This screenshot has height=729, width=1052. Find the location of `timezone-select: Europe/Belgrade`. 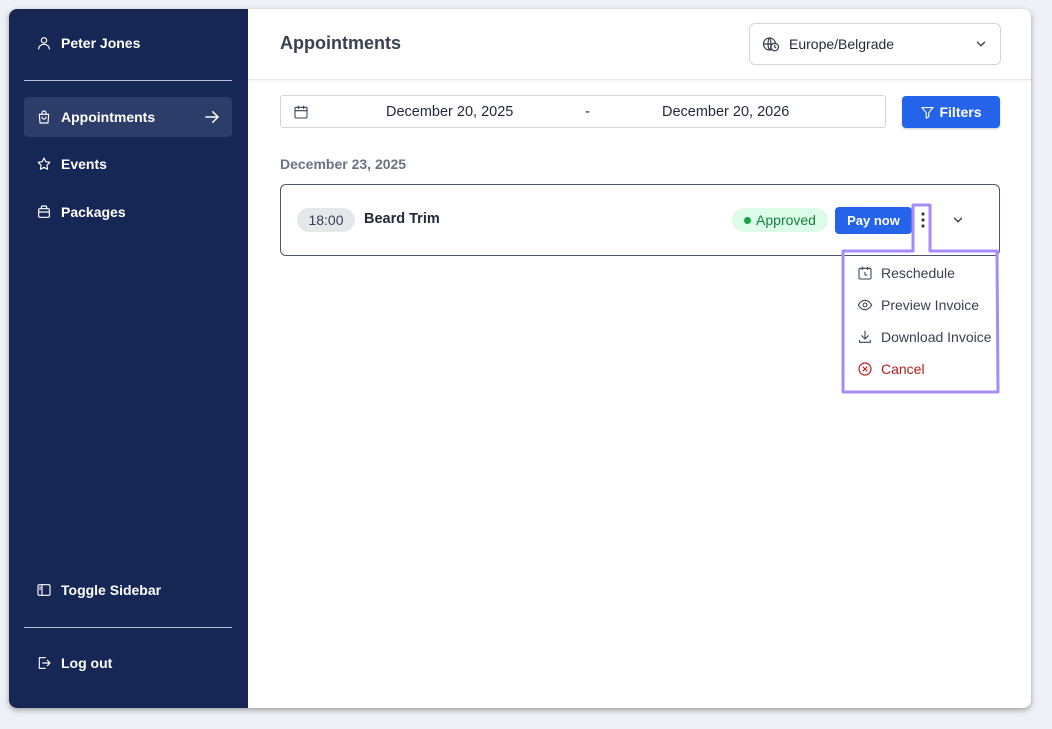

timezone-select: Europe/Belgrade is located at coordinates (875, 44).